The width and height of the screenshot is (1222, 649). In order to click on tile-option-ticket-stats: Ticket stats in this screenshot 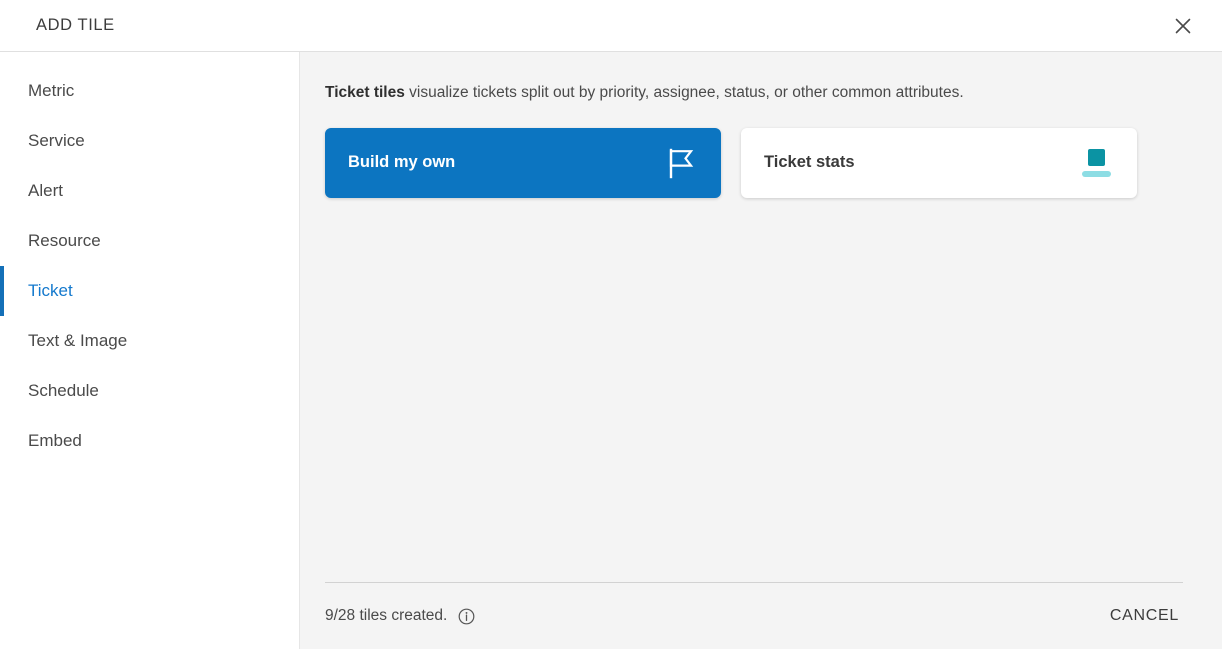, I will do `click(939, 162)`.